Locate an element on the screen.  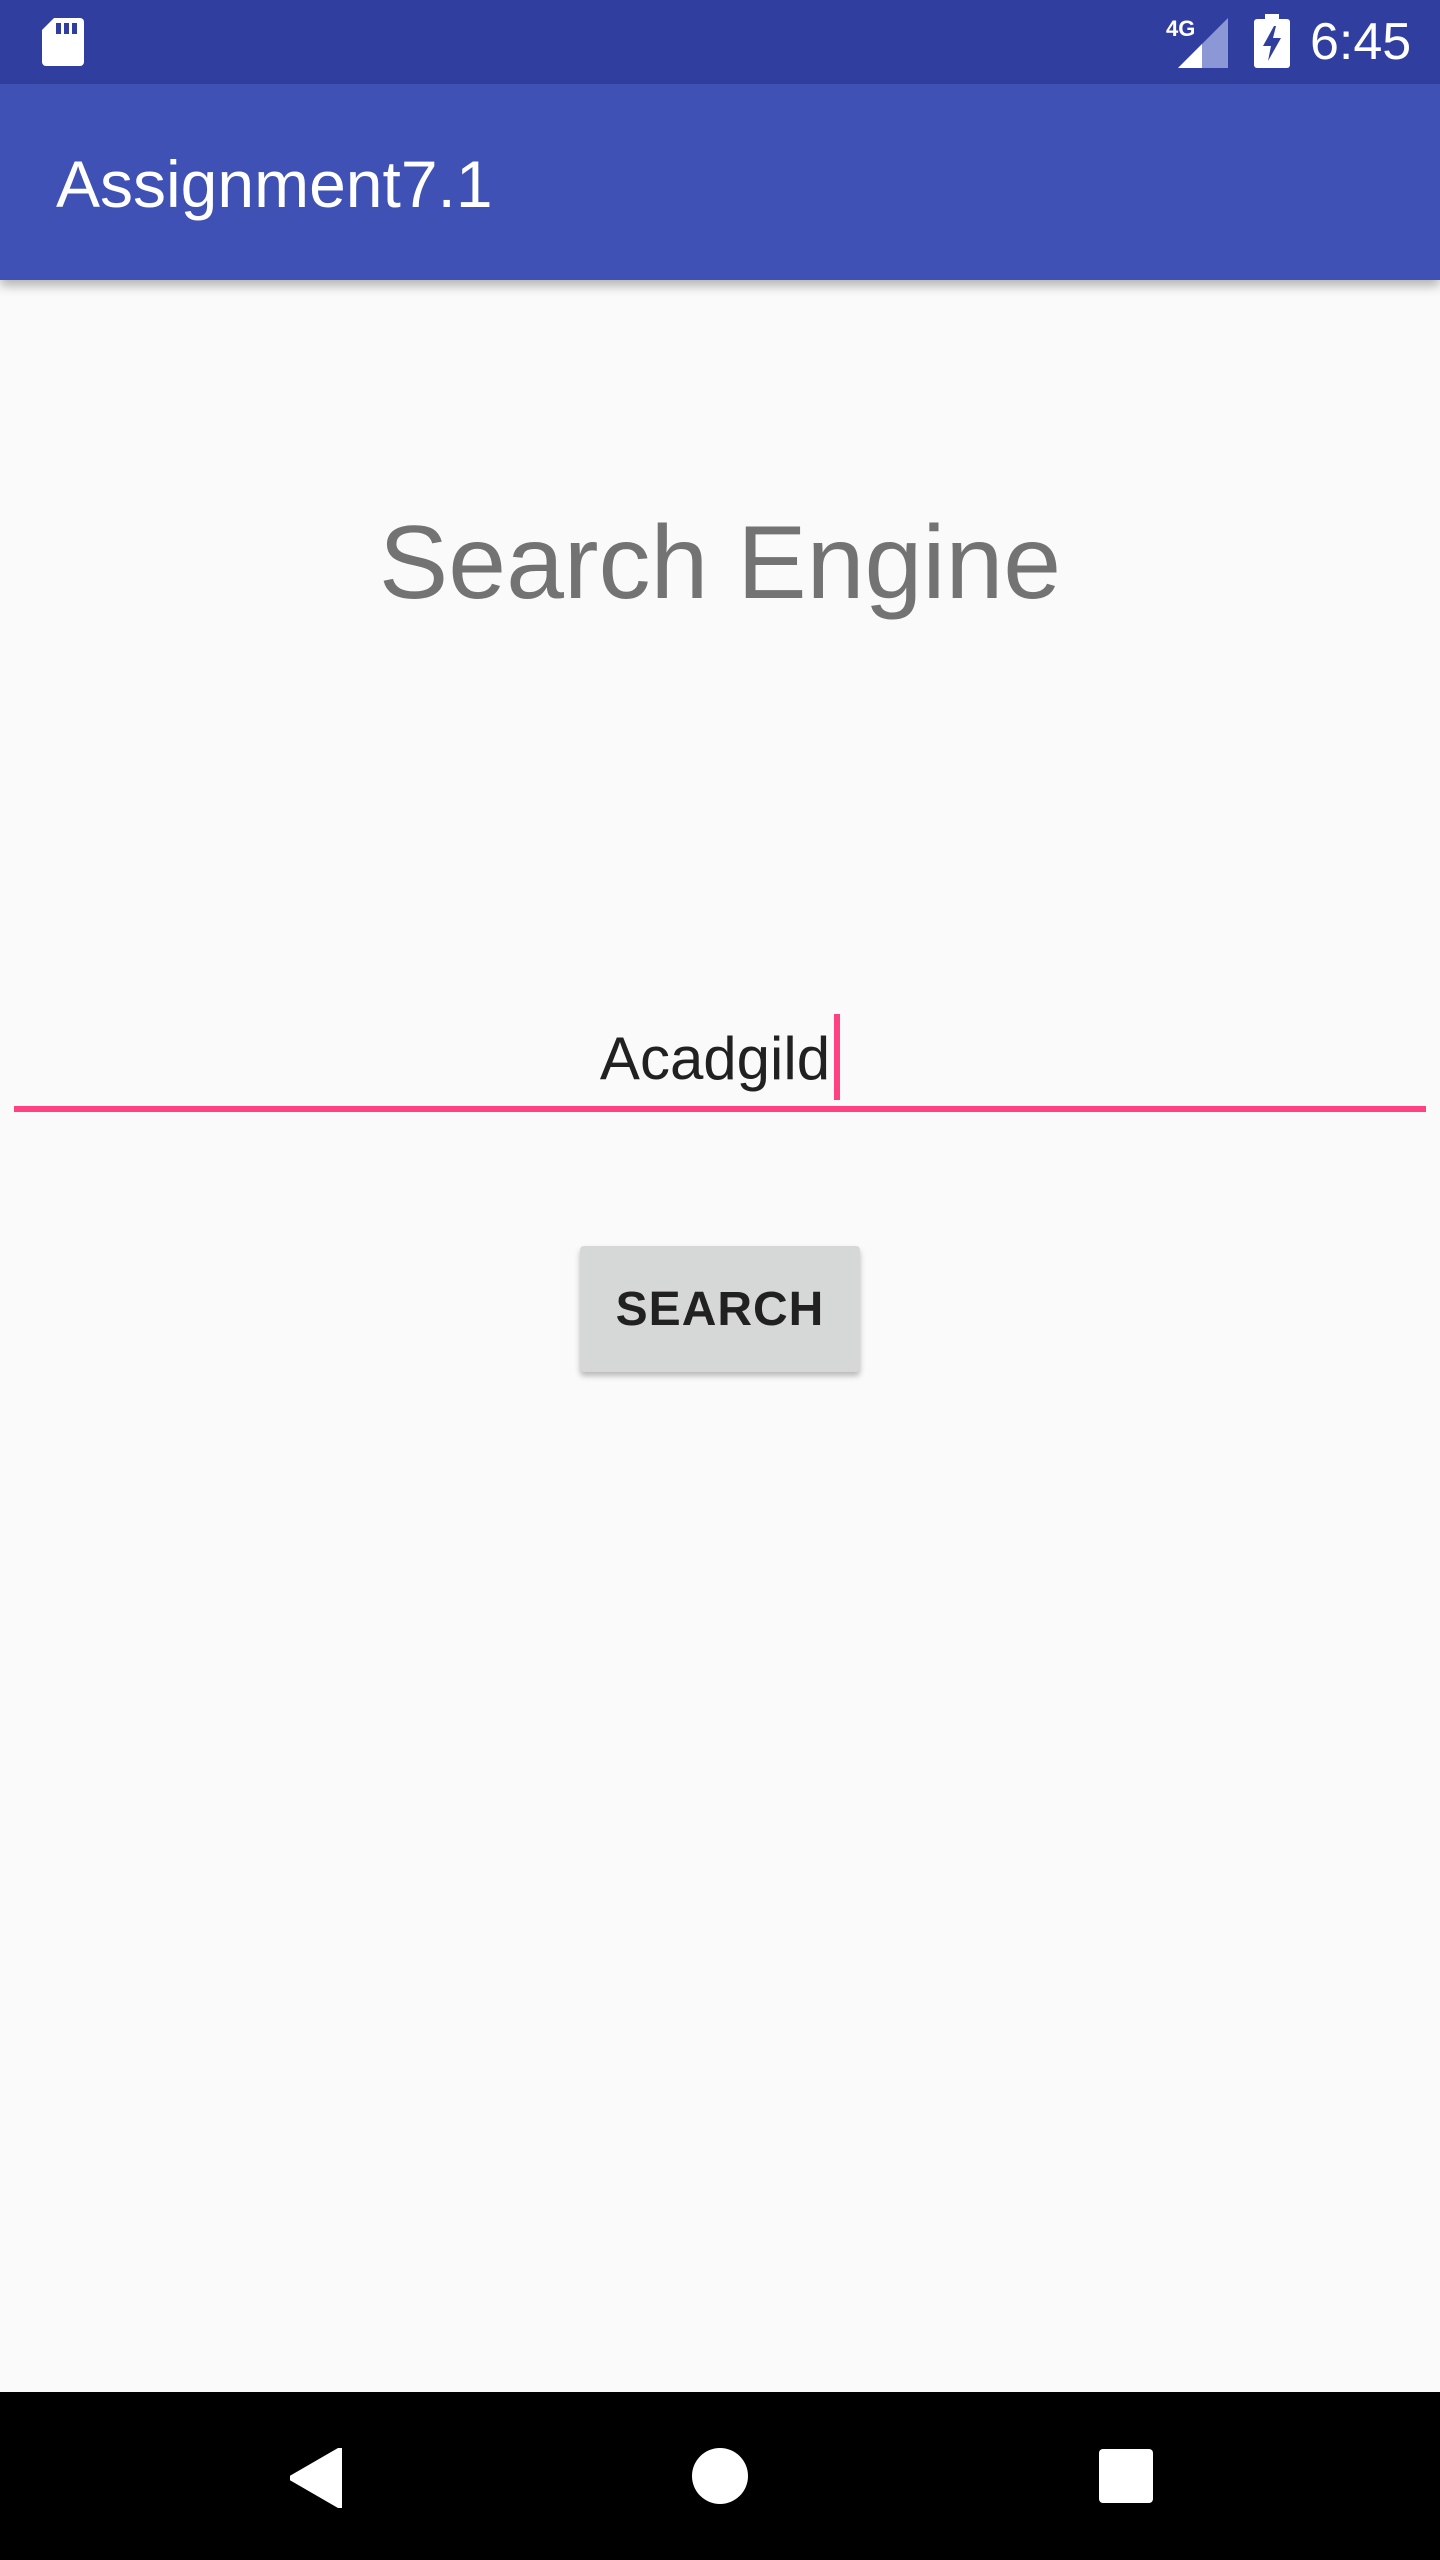
battery-charging-icon is located at coordinates (1272, 41).